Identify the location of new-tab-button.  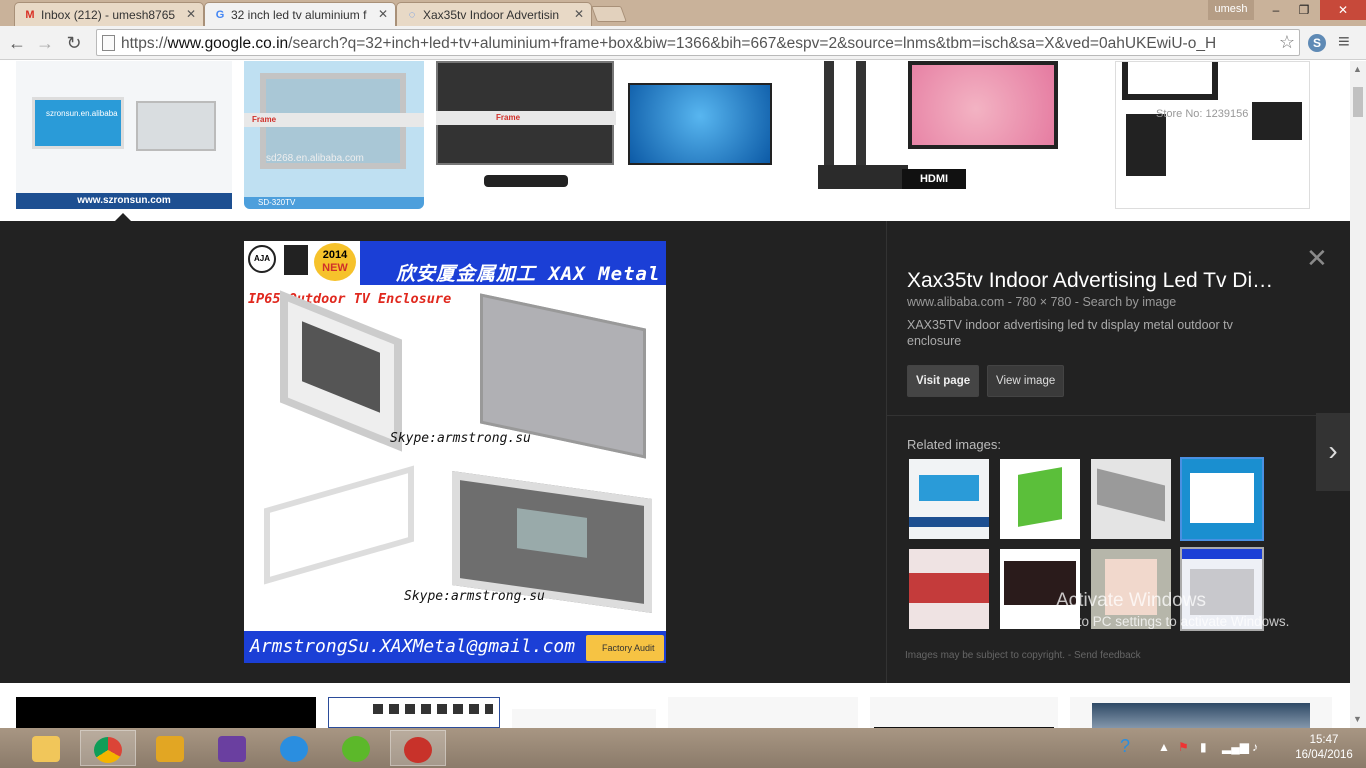
(609, 14).